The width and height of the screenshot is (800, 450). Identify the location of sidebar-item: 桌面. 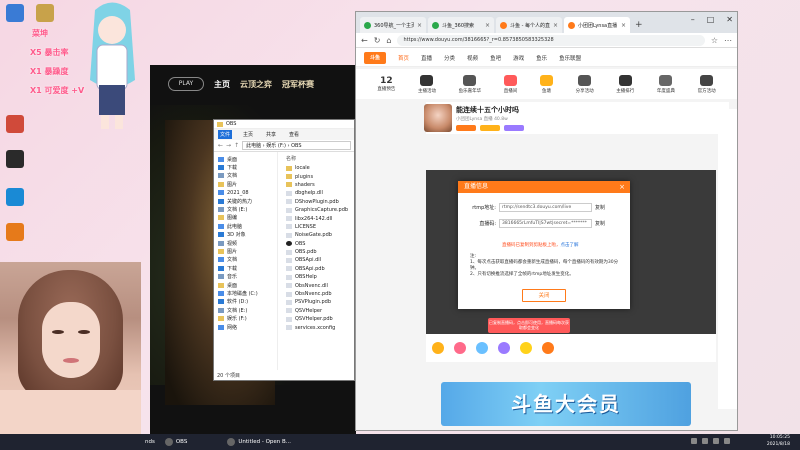
(245, 159).